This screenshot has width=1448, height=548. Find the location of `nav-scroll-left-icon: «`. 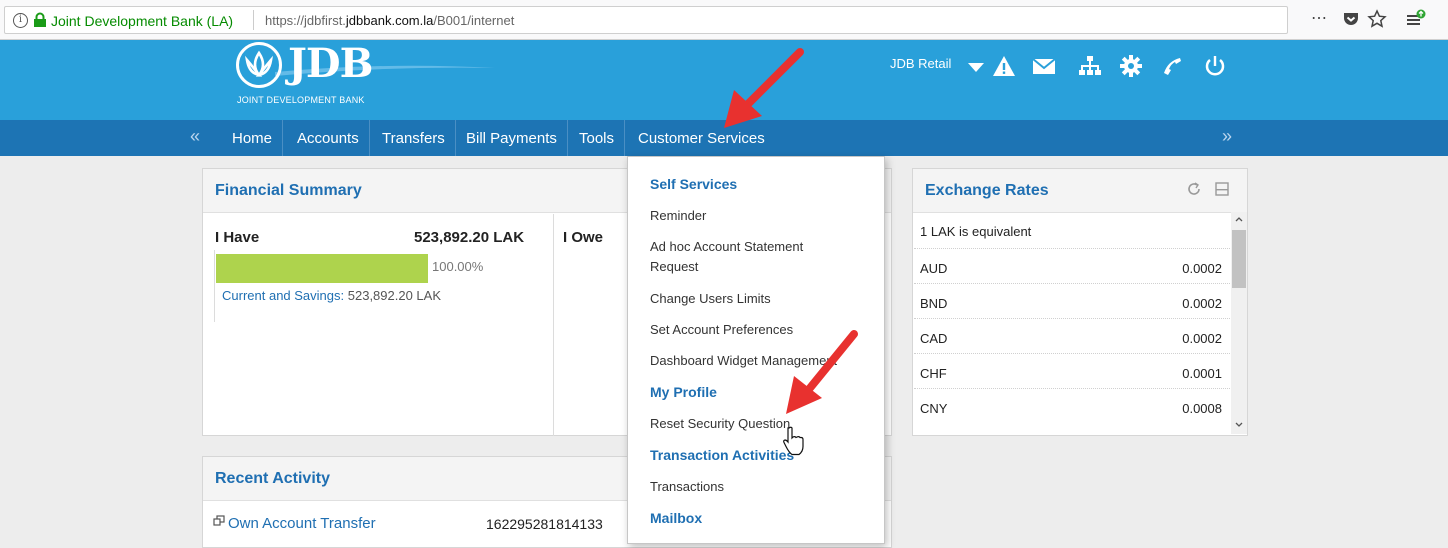

nav-scroll-left-icon: « is located at coordinates (195, 136).